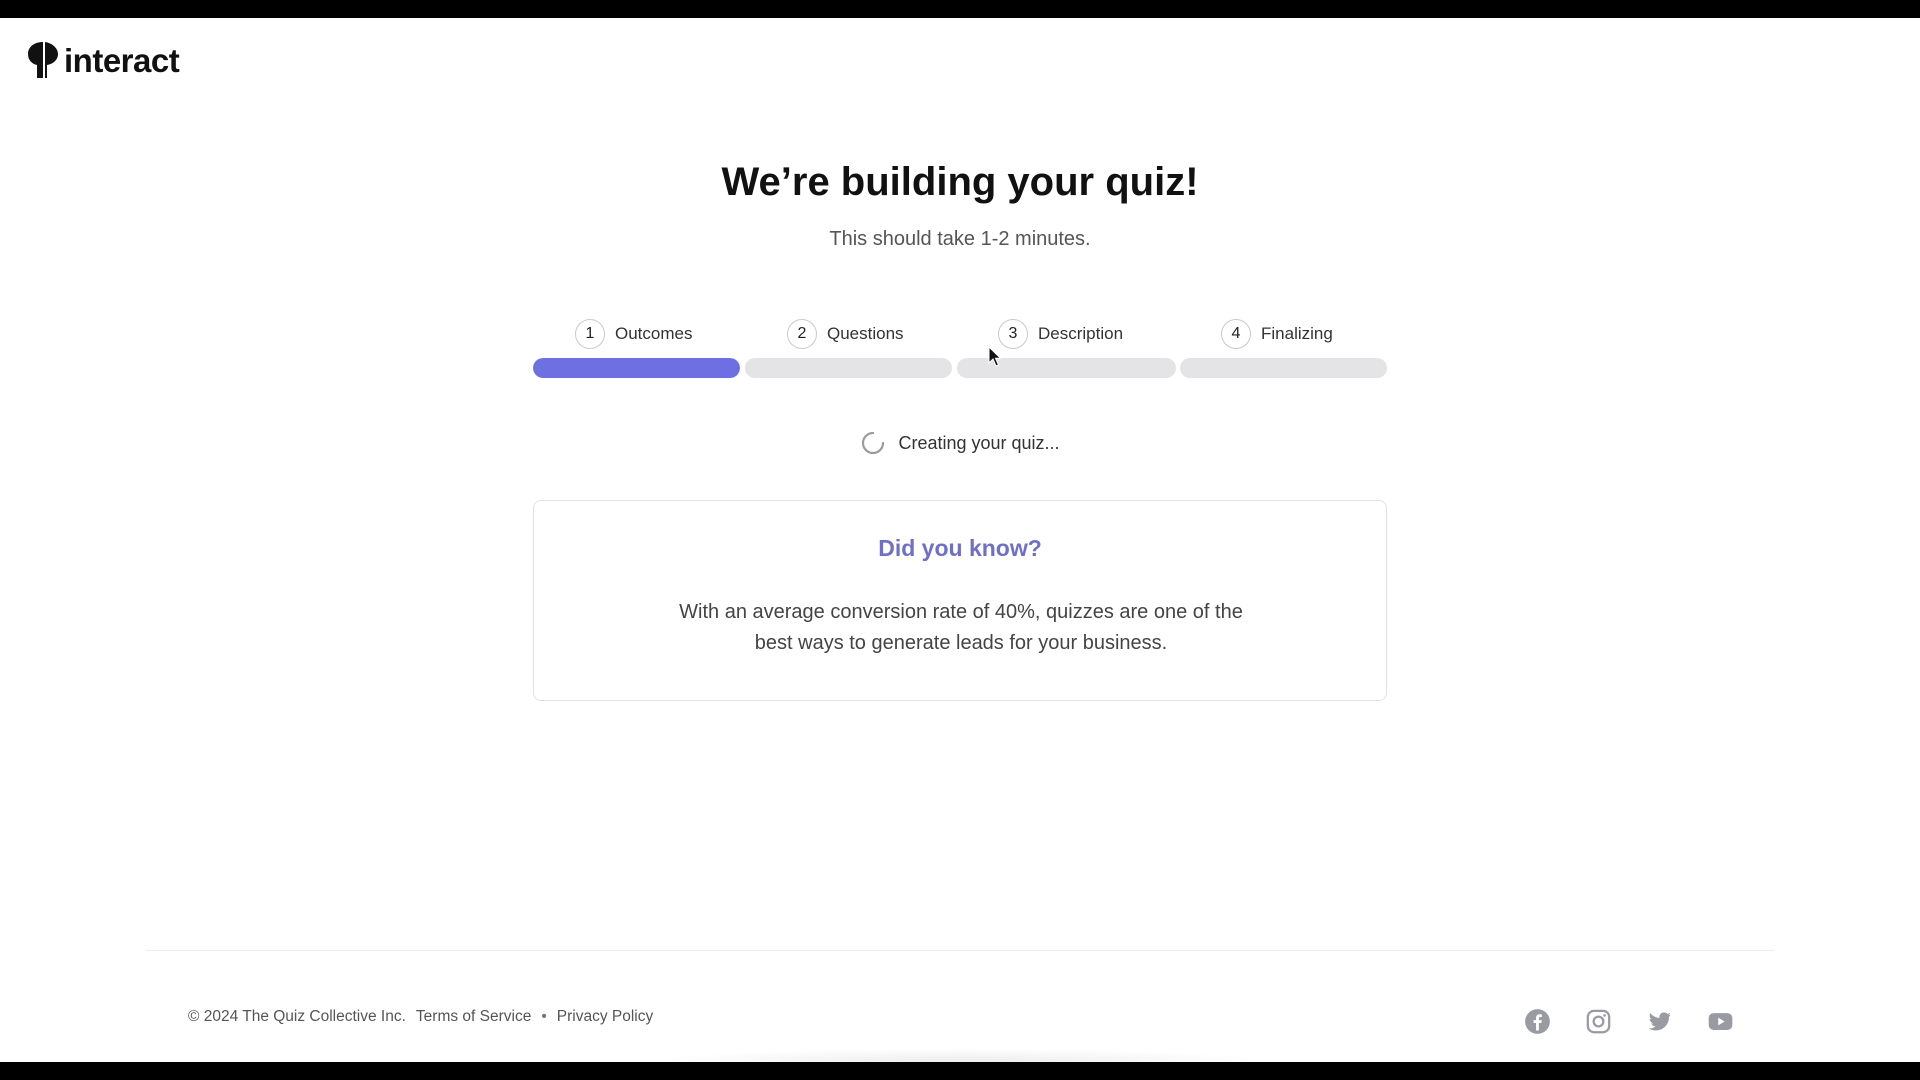  Describe the element at coordinates (1081, 333) in the screenshot. I see `step-label: Description` at that location.